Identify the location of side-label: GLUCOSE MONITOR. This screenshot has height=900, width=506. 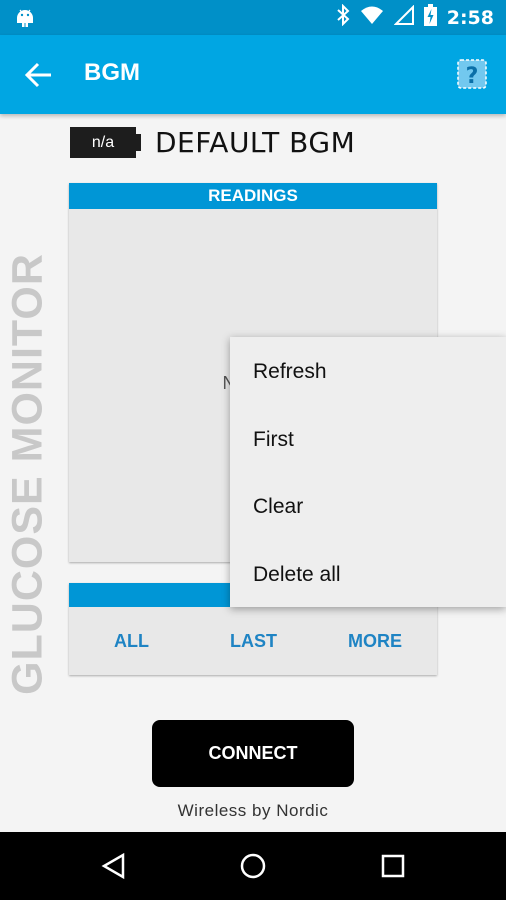
(27, 474).